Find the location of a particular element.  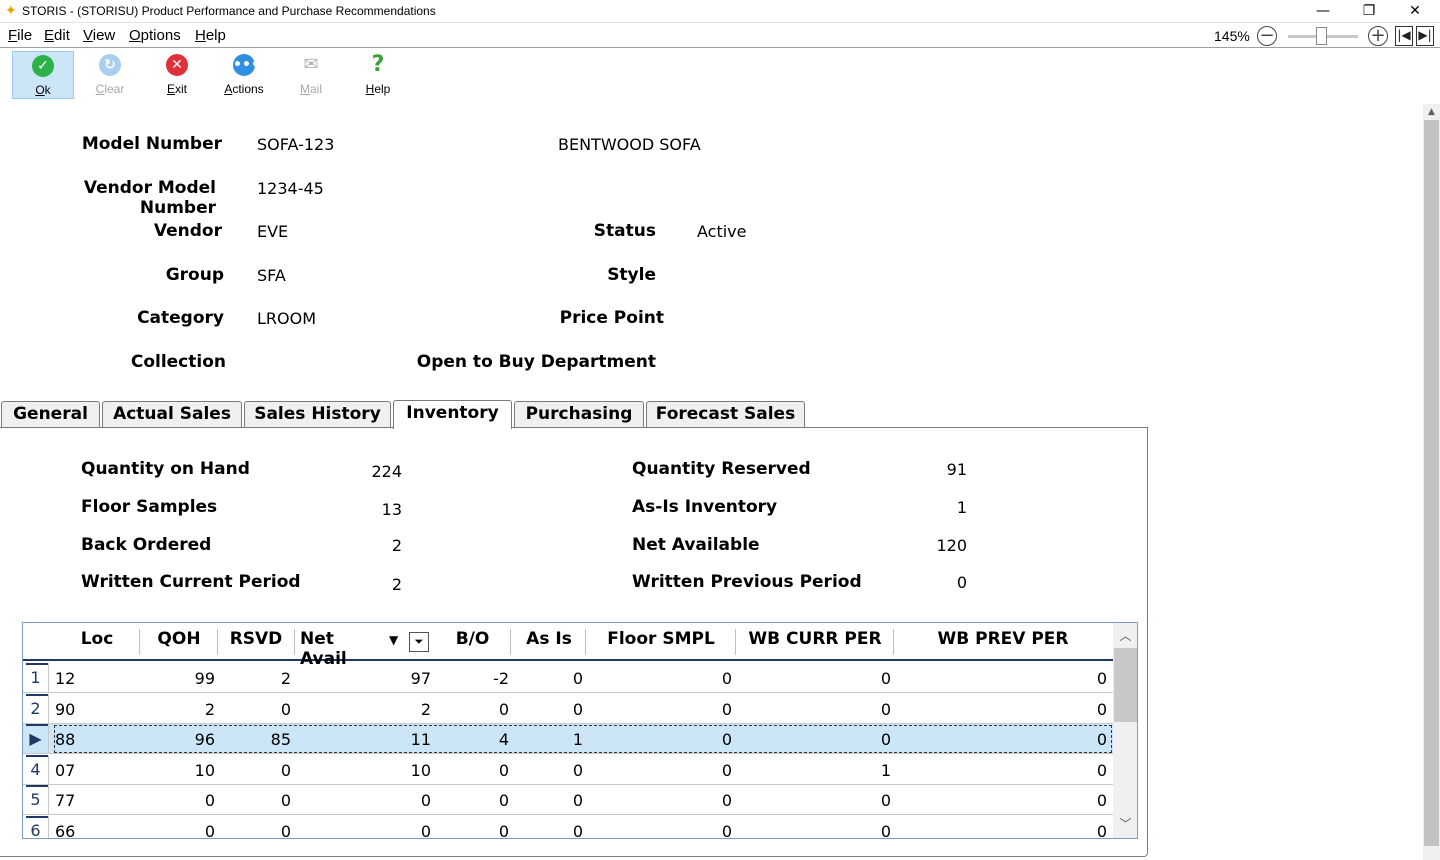

grid-scrollbar: ︿ ﹀ is located at coordinates (1125, 730).